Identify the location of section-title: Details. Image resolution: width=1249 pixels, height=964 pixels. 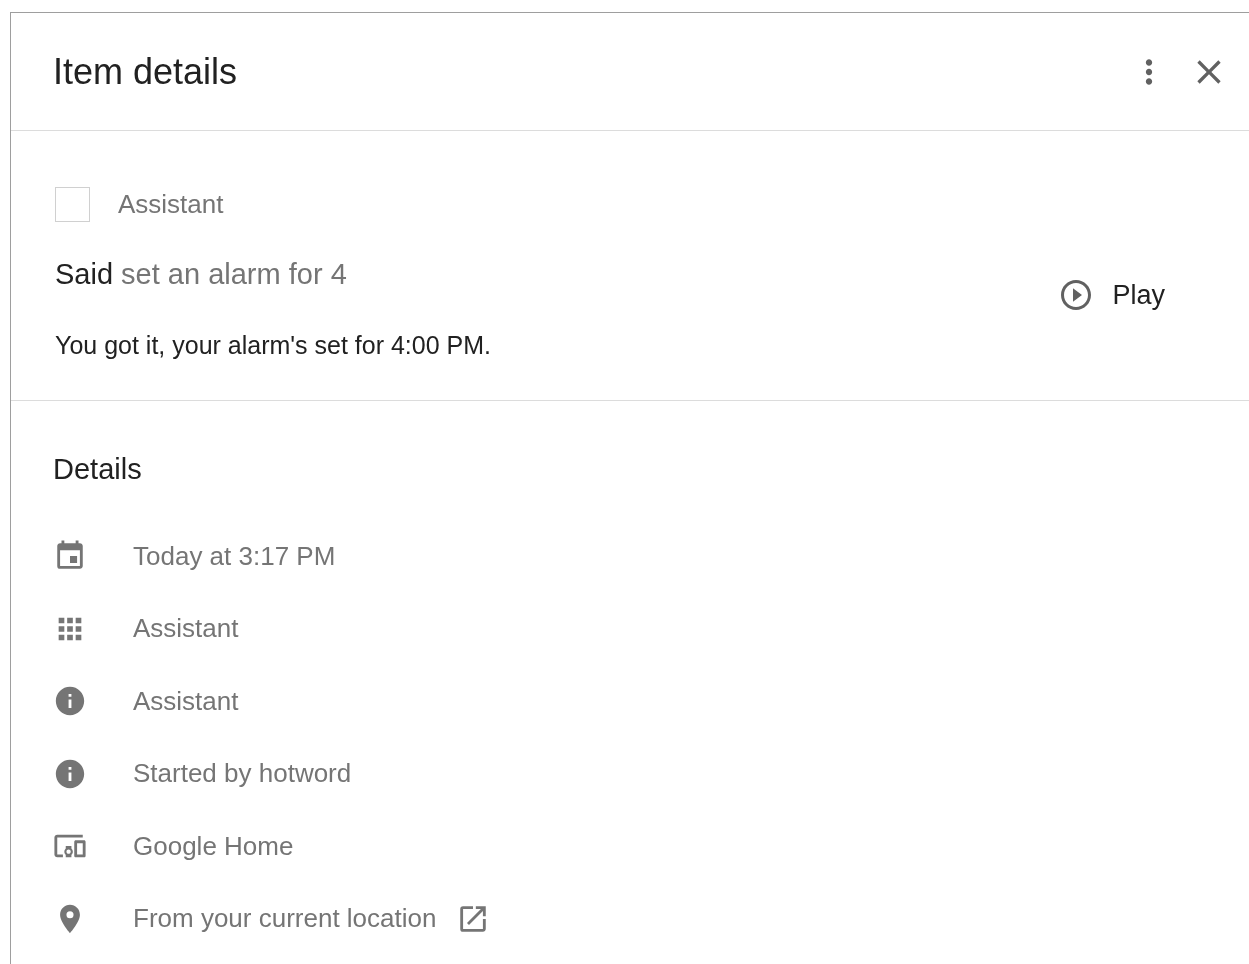
(98, 469).